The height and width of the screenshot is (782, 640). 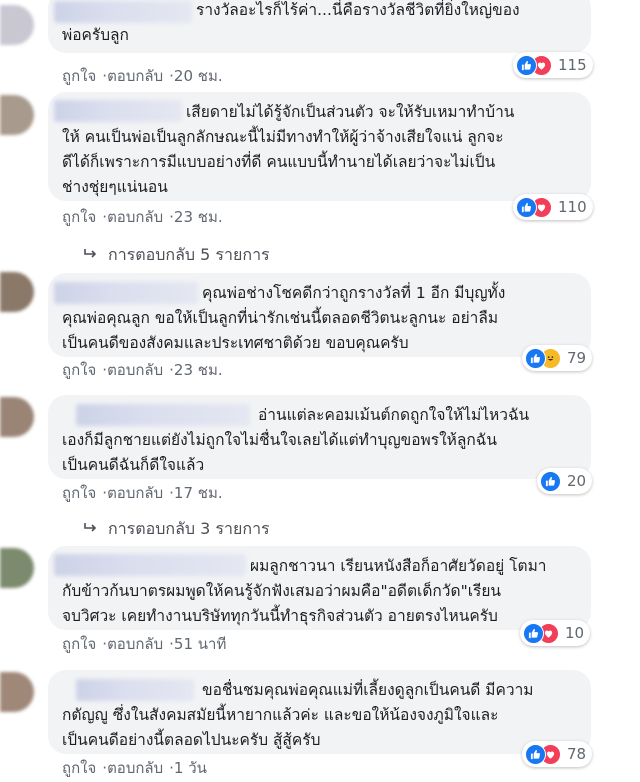 I want to click on view-replies-link: การตอบกลับ 5 รายการ, so click(x=177, y=255).